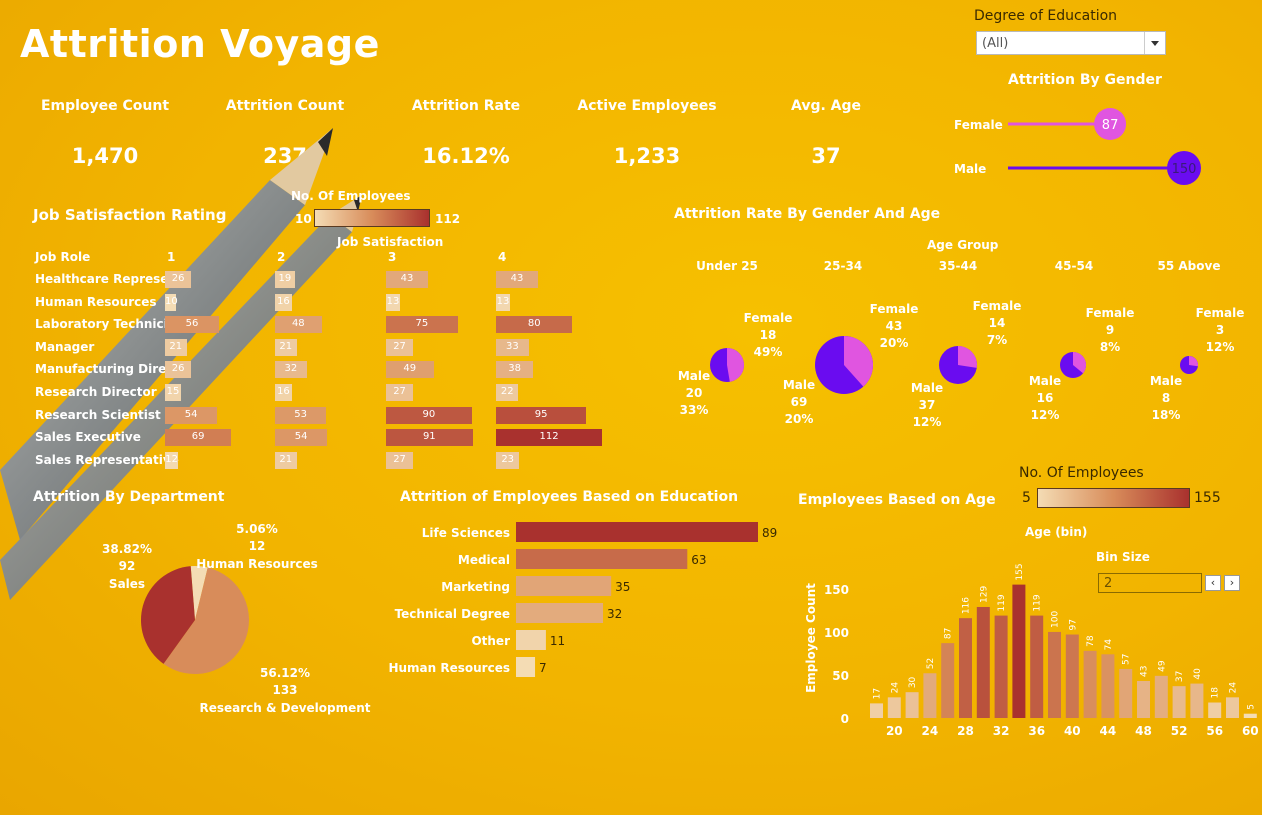  What do you see at coordinates (1077, 146) in the screenshot?
I see `gender-lollipop-chart: Female 87 Male 150` at bounding box center [1077, 146].